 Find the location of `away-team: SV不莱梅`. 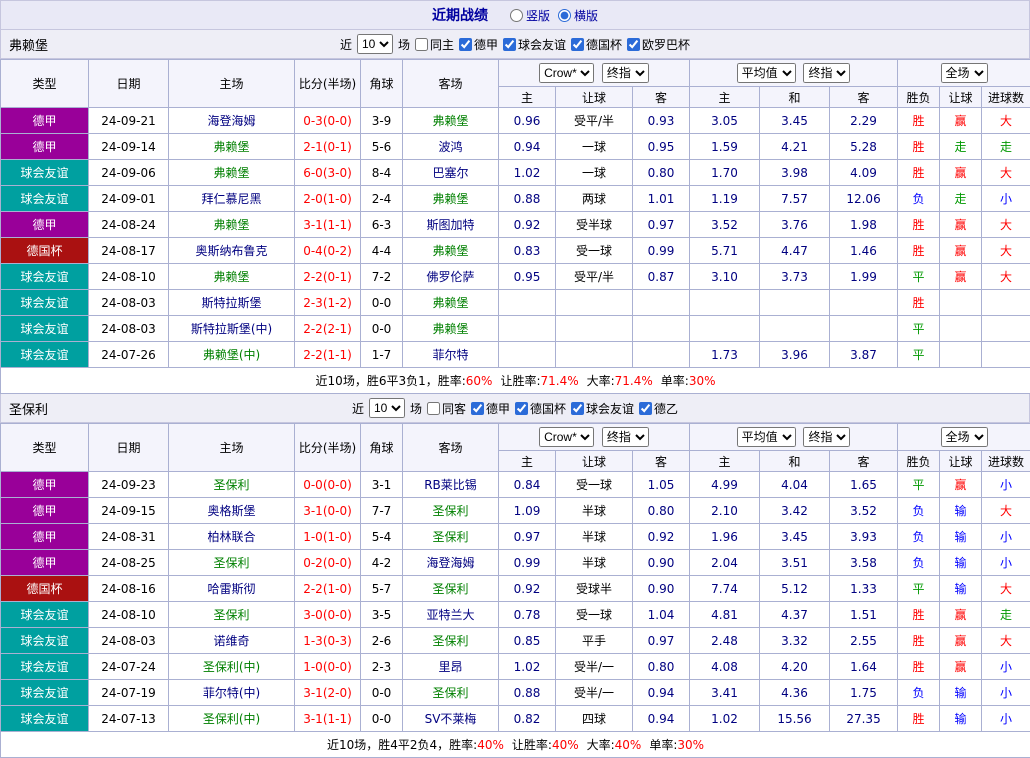

away-team: SV不莱梅 is located at coordinates (451, 719).